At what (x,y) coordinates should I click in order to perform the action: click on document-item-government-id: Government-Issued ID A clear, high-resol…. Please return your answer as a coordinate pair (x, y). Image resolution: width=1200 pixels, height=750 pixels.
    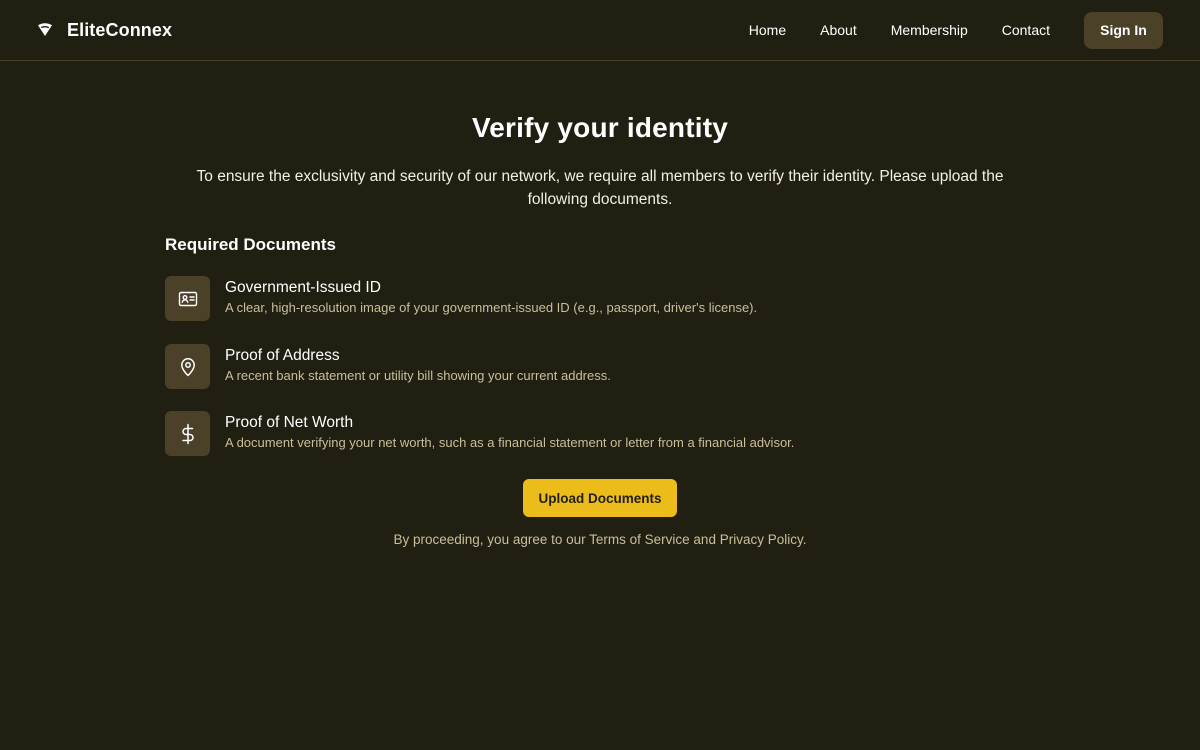
    Looking at the image, I should click on (600, 299).